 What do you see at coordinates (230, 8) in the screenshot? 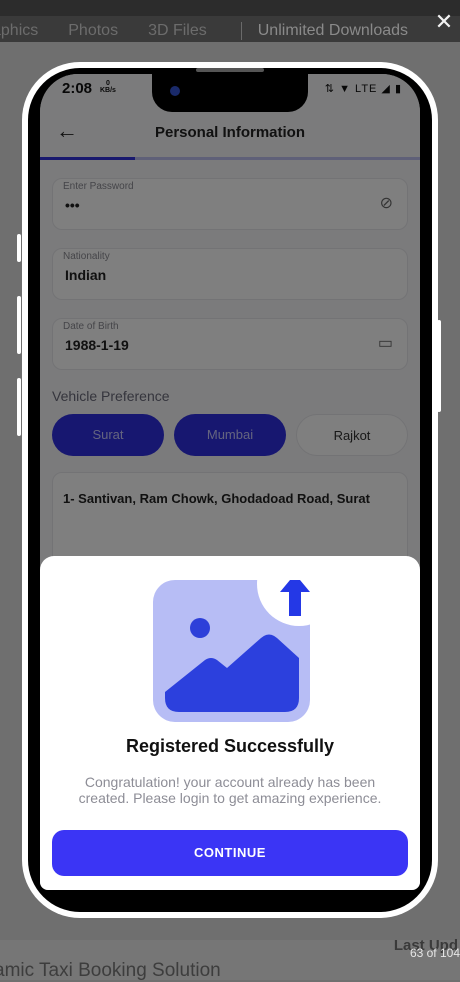
I see `background-top-strip` at bounding box center [230, 8].